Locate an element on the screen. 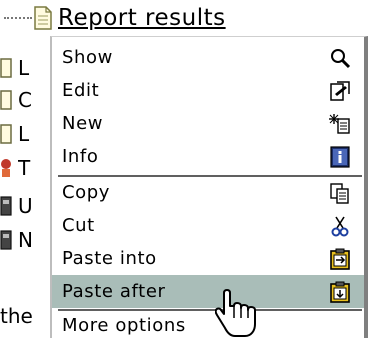  tree-root-node: Report results is located at coordinates (113, 18).